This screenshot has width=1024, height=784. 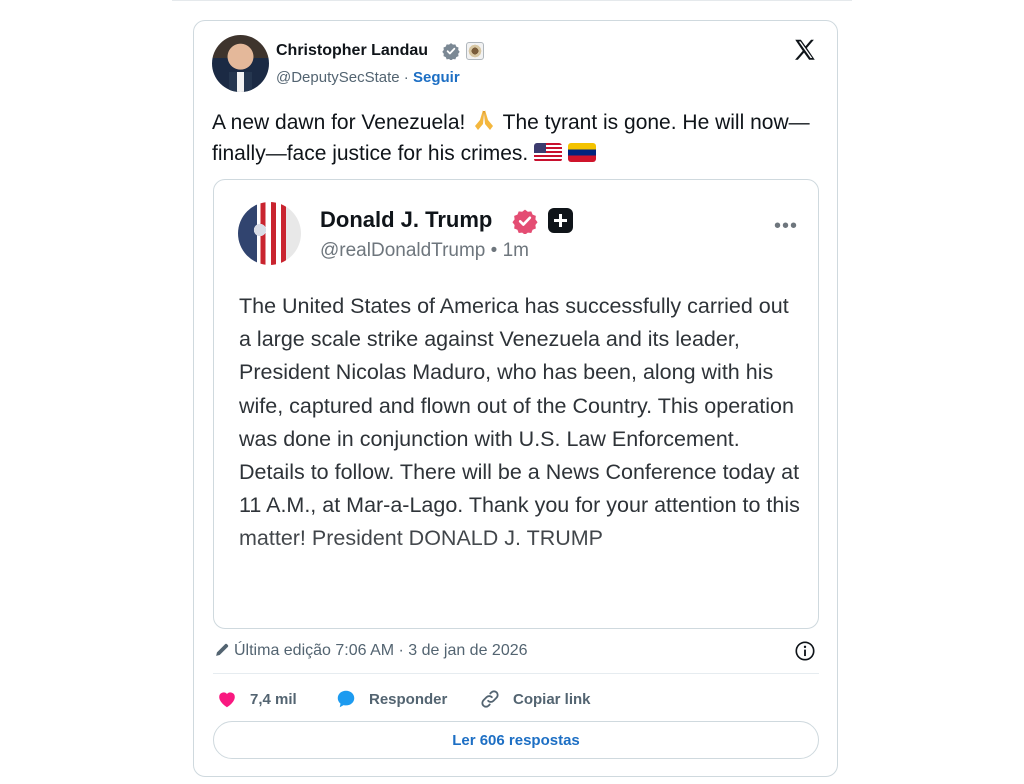 What do you see at coordinates (381, 650) in the screenshot?
I see `edit-timestamp-text: Última edição 7:06 AM · 3 de jan de 2026` at bounding box center [381, 650].